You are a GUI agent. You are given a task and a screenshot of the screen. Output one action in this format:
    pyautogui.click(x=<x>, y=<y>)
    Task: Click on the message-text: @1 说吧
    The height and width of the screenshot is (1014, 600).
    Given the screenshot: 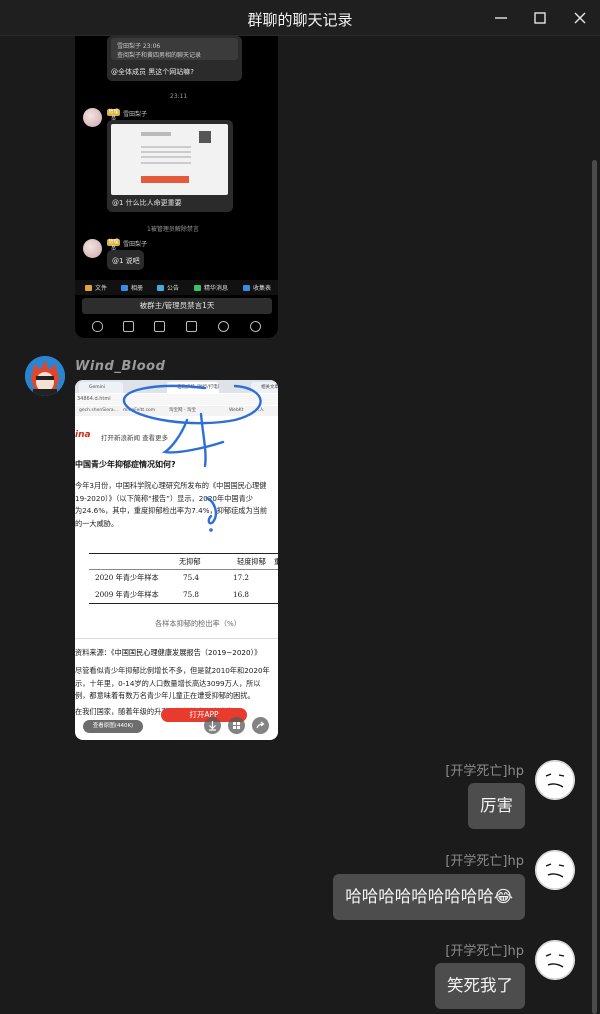 What is the action you would take?
    pyautogui.click(x=126, y=261)
    